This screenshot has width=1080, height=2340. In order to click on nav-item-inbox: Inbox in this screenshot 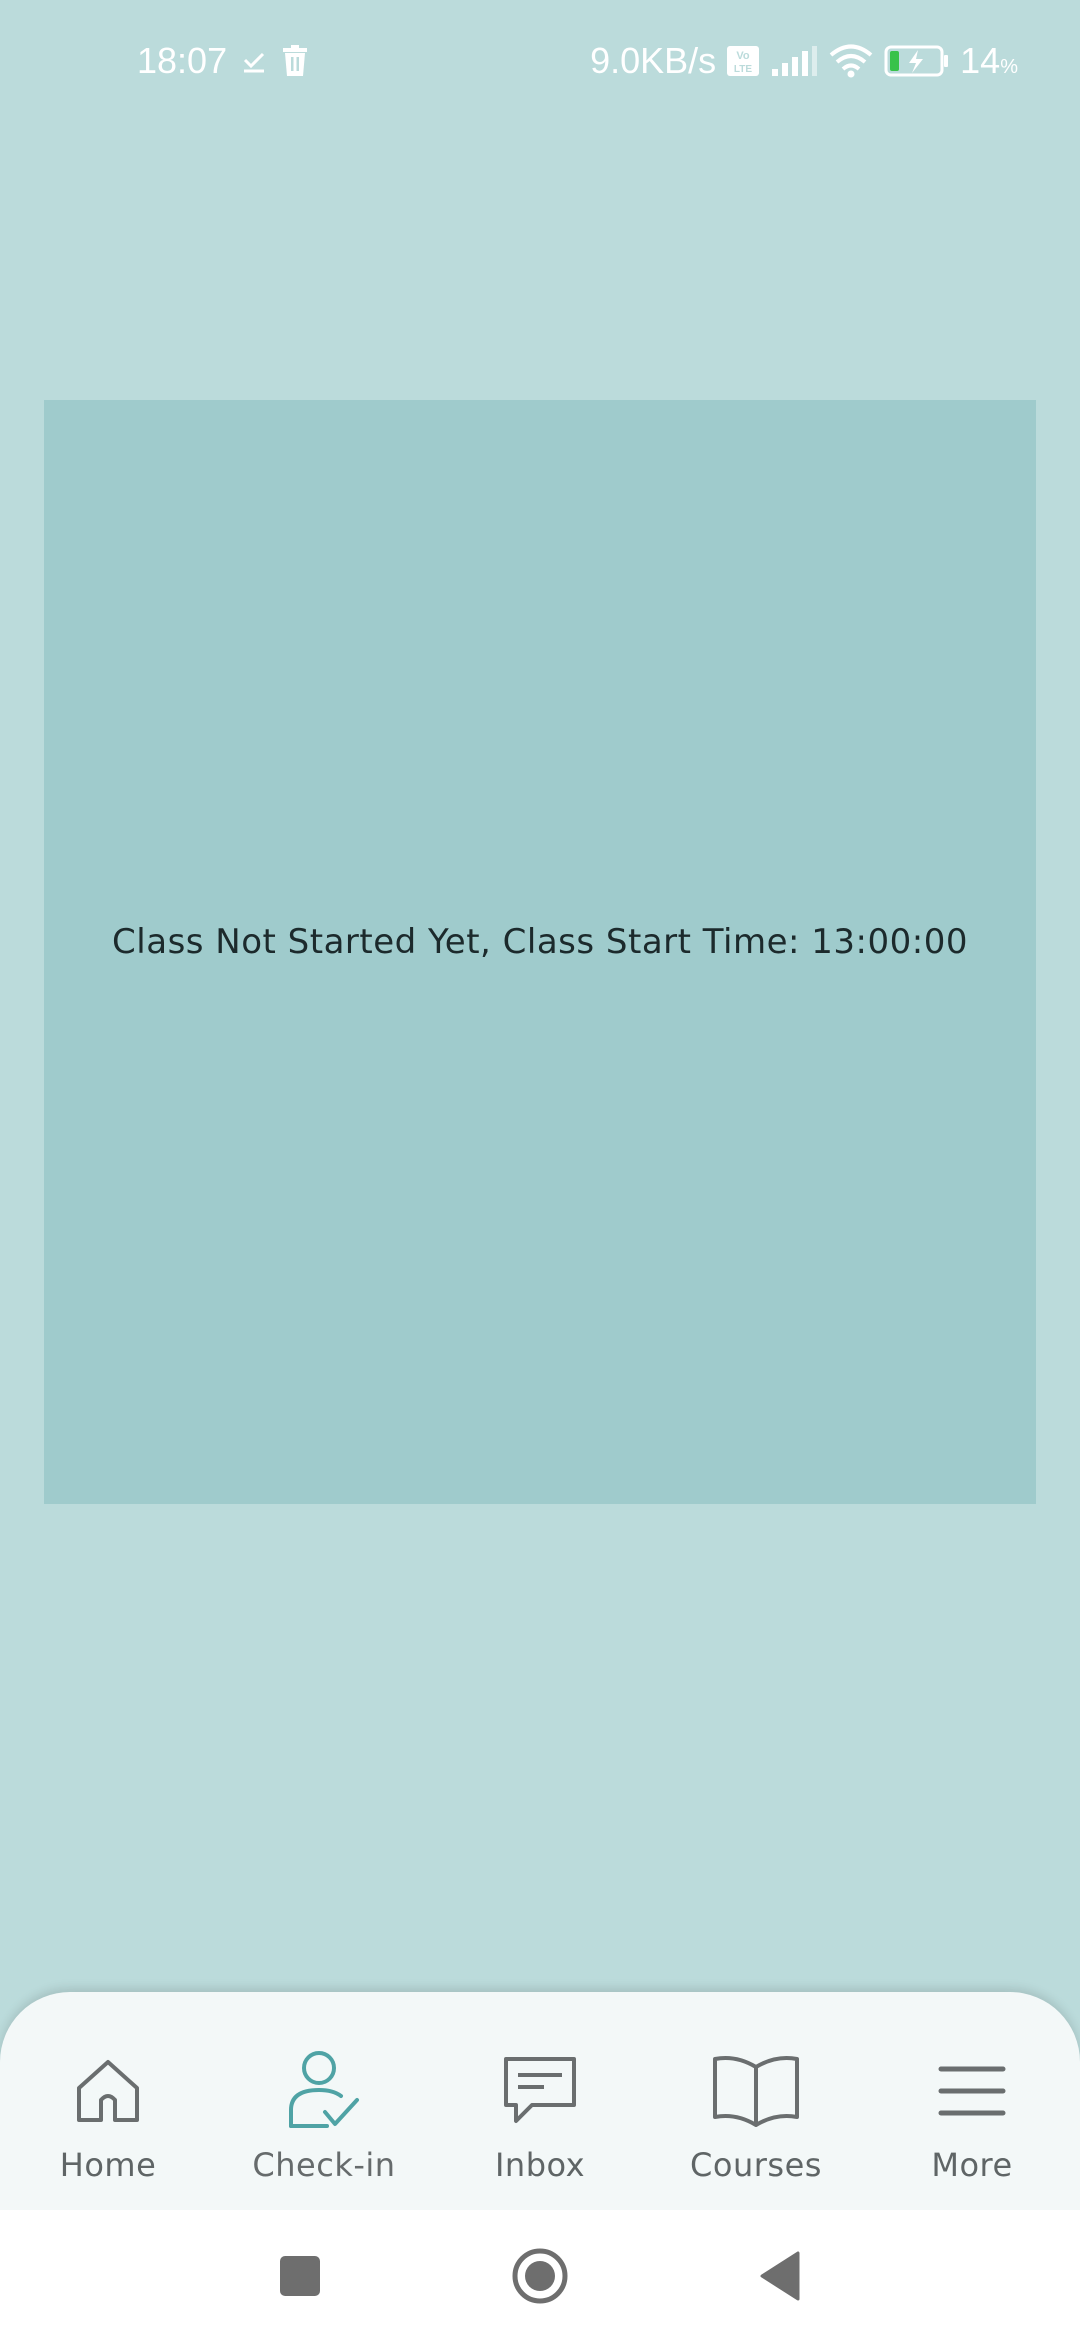, I will do `click(540, 2088)`.